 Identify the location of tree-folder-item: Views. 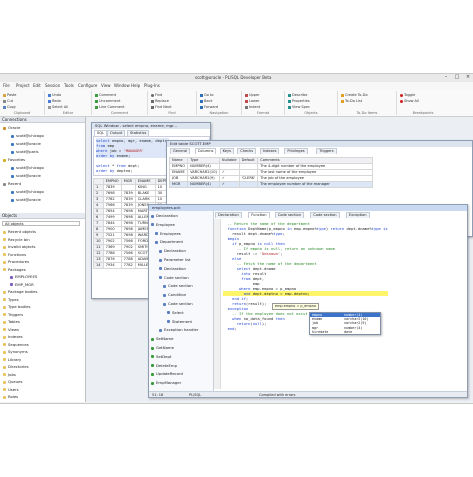
(11, 329).